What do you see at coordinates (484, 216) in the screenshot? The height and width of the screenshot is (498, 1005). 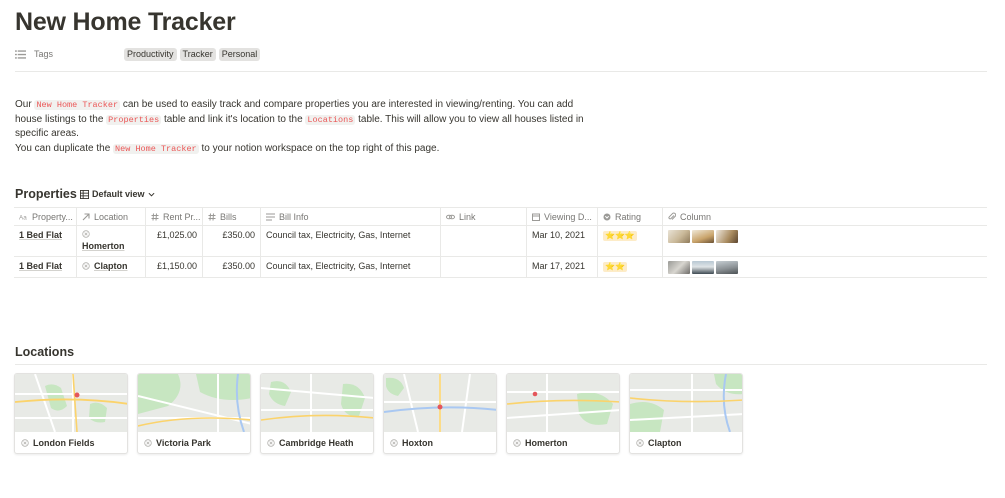 I see `column-header-link: Link` at bounding box center [484, 216].